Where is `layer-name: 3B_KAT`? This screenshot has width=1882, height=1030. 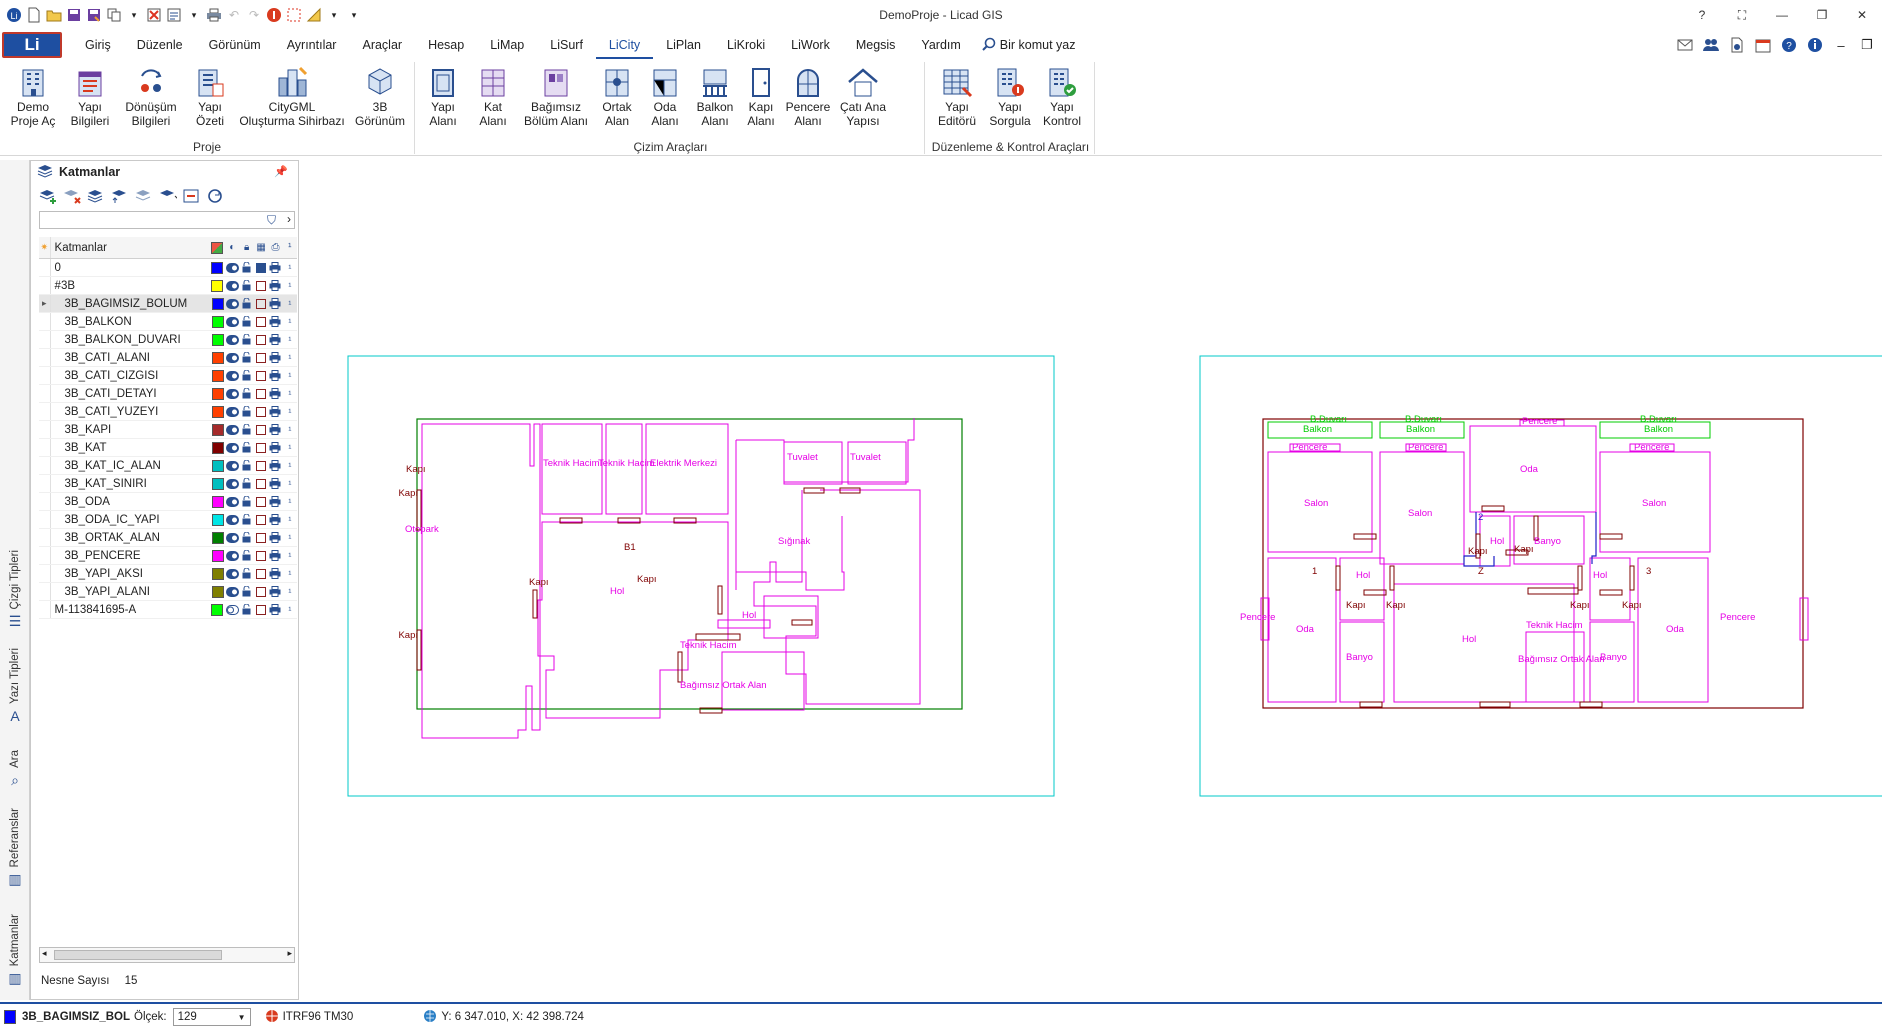
layer-name: 3B_KAT is located at coordinates (130, 448).